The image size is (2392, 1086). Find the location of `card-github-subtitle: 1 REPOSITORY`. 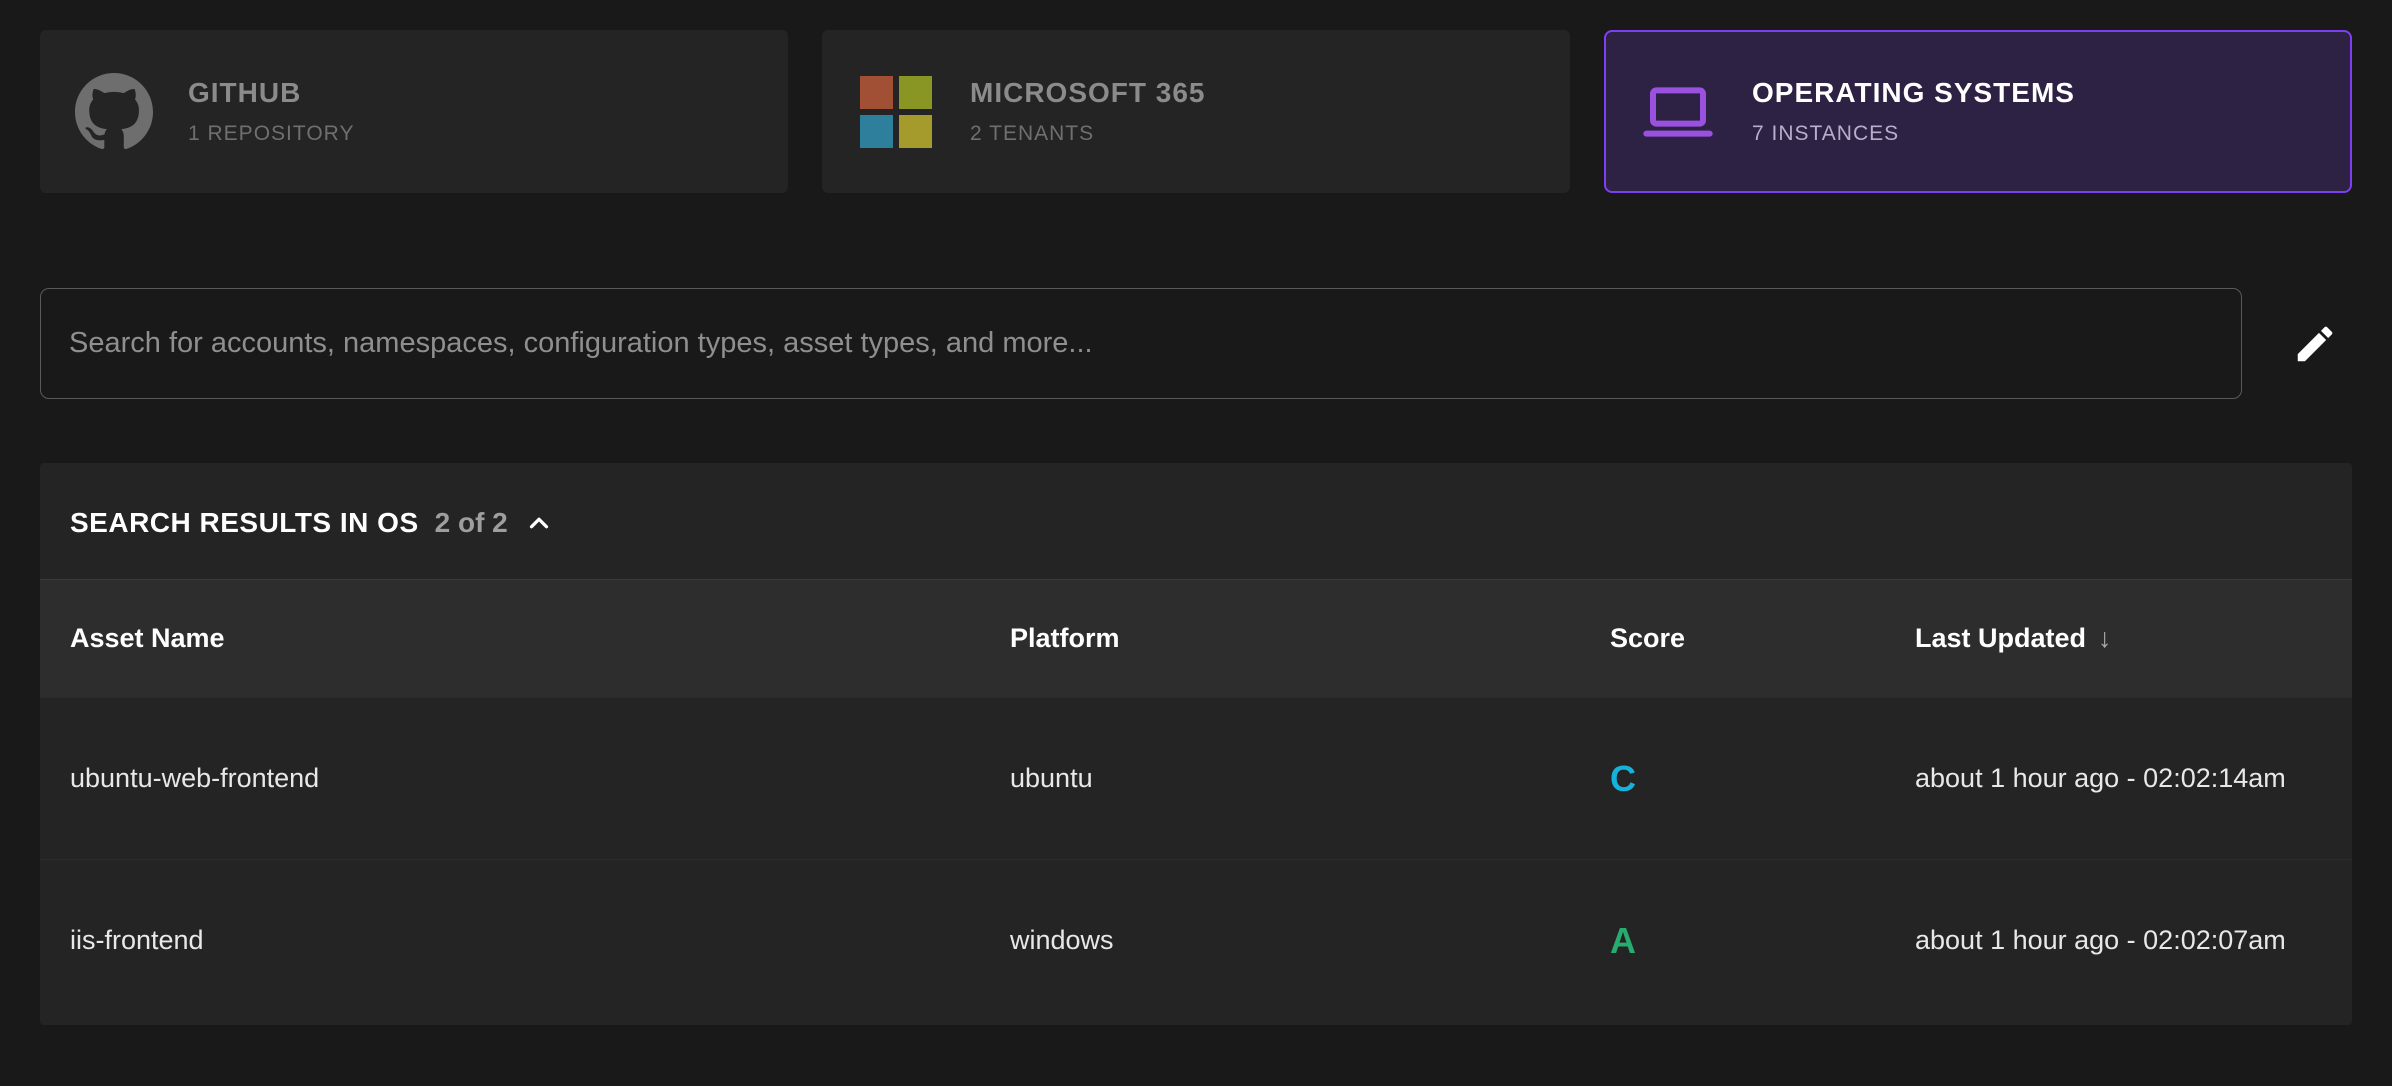

card-github-subtitle: 1 REPOSITORY is located at coordinates (271, 133).